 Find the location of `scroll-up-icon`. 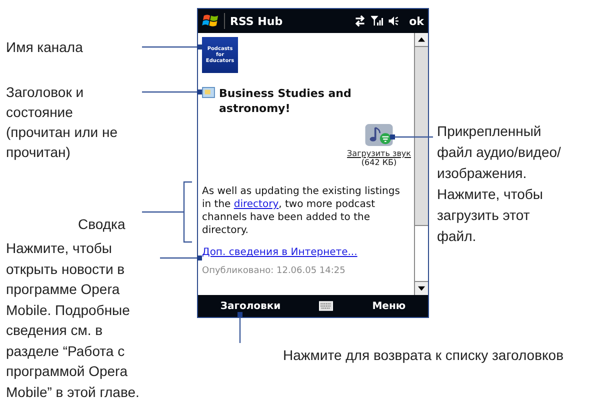

scroll-up-icon is located at coordinates (421, 39).